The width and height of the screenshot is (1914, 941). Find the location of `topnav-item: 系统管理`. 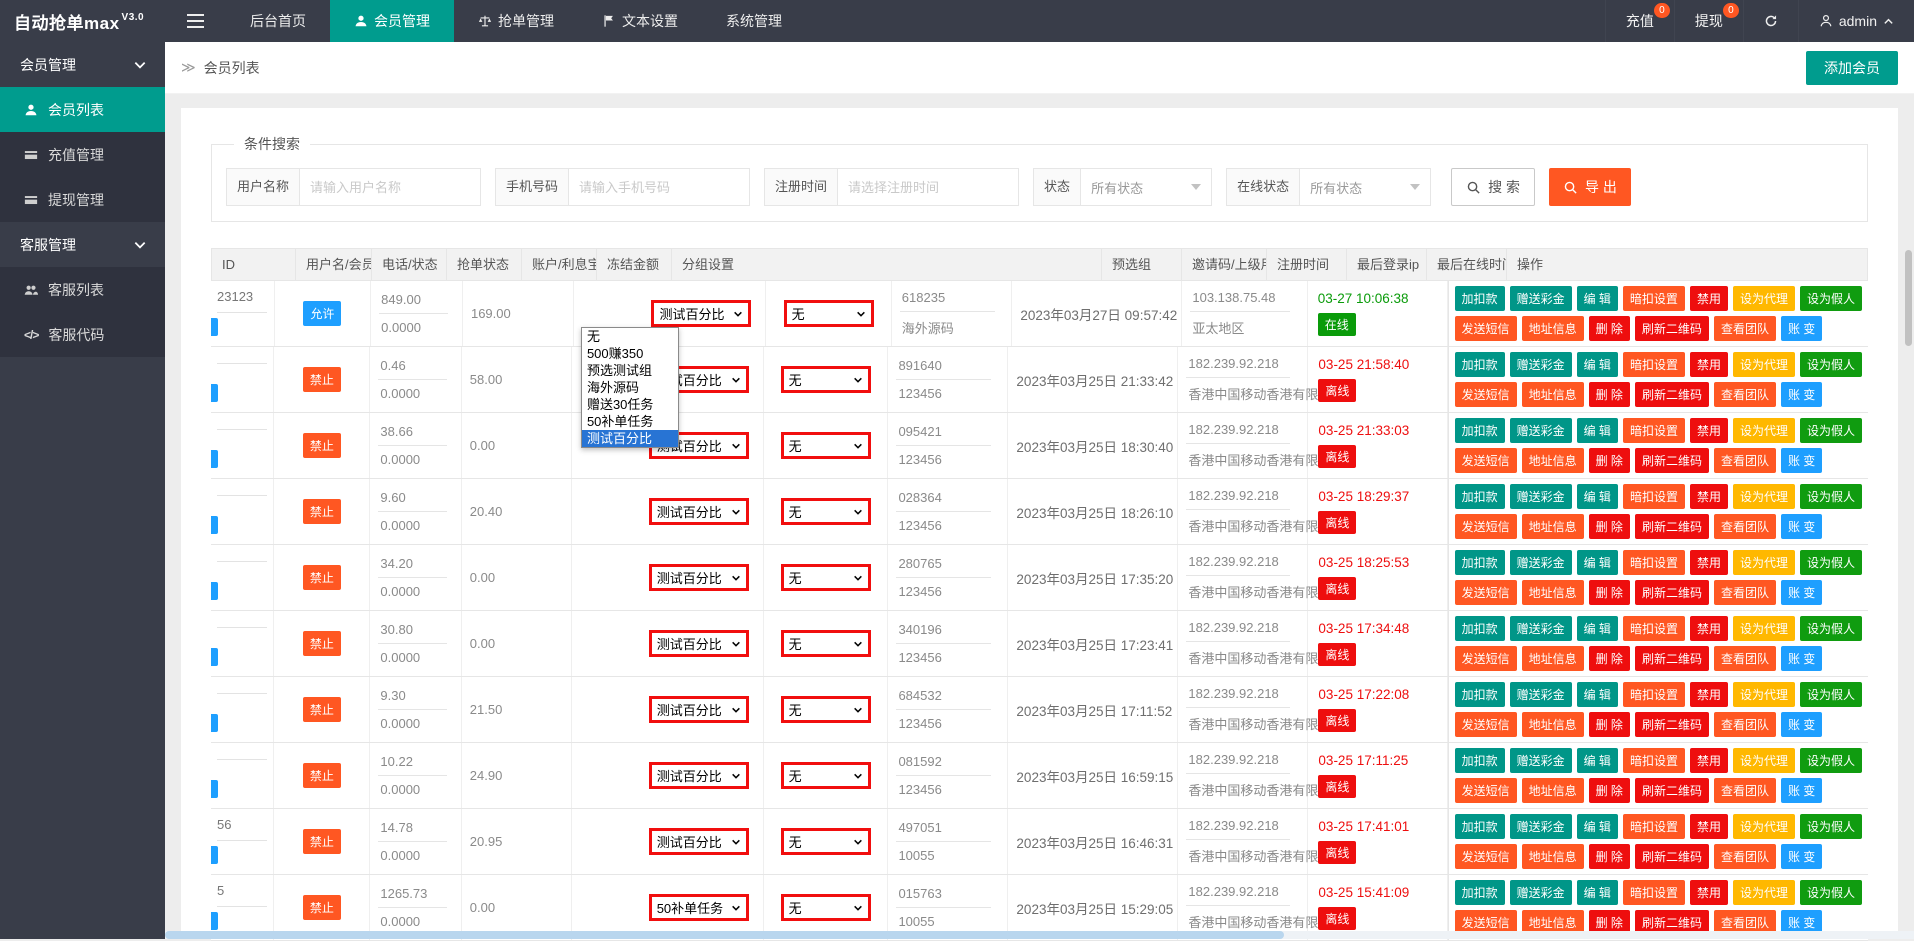

topnav-item: 系统管理 is located at coordinates (754, 21).